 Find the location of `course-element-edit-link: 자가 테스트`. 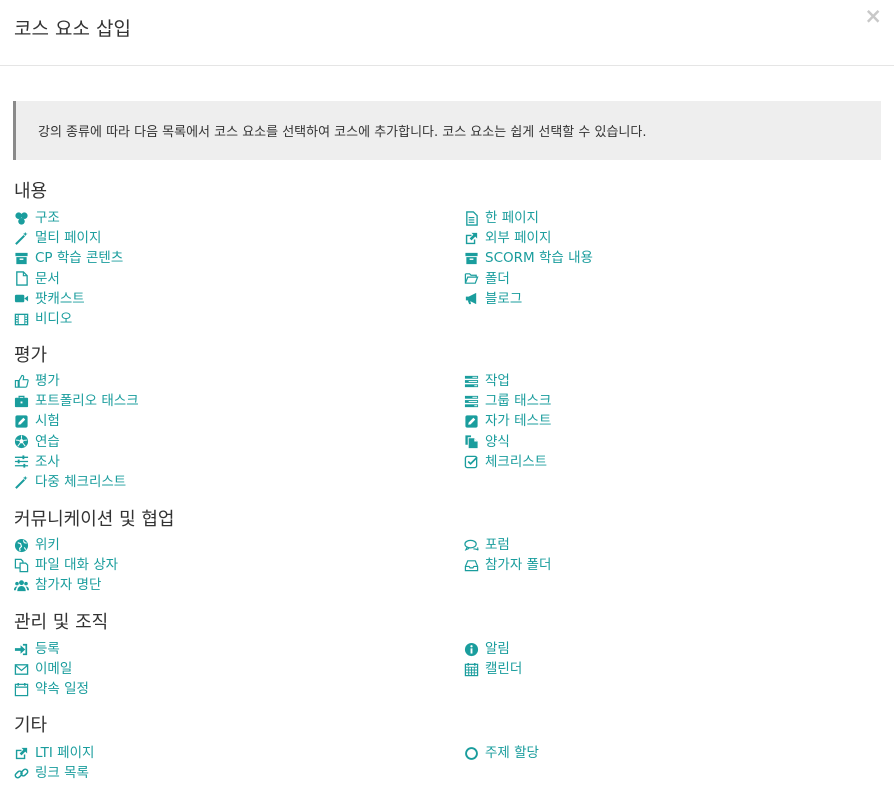

course-element-edit-link: 자가 테스트 is located at coordinates (669, 421).